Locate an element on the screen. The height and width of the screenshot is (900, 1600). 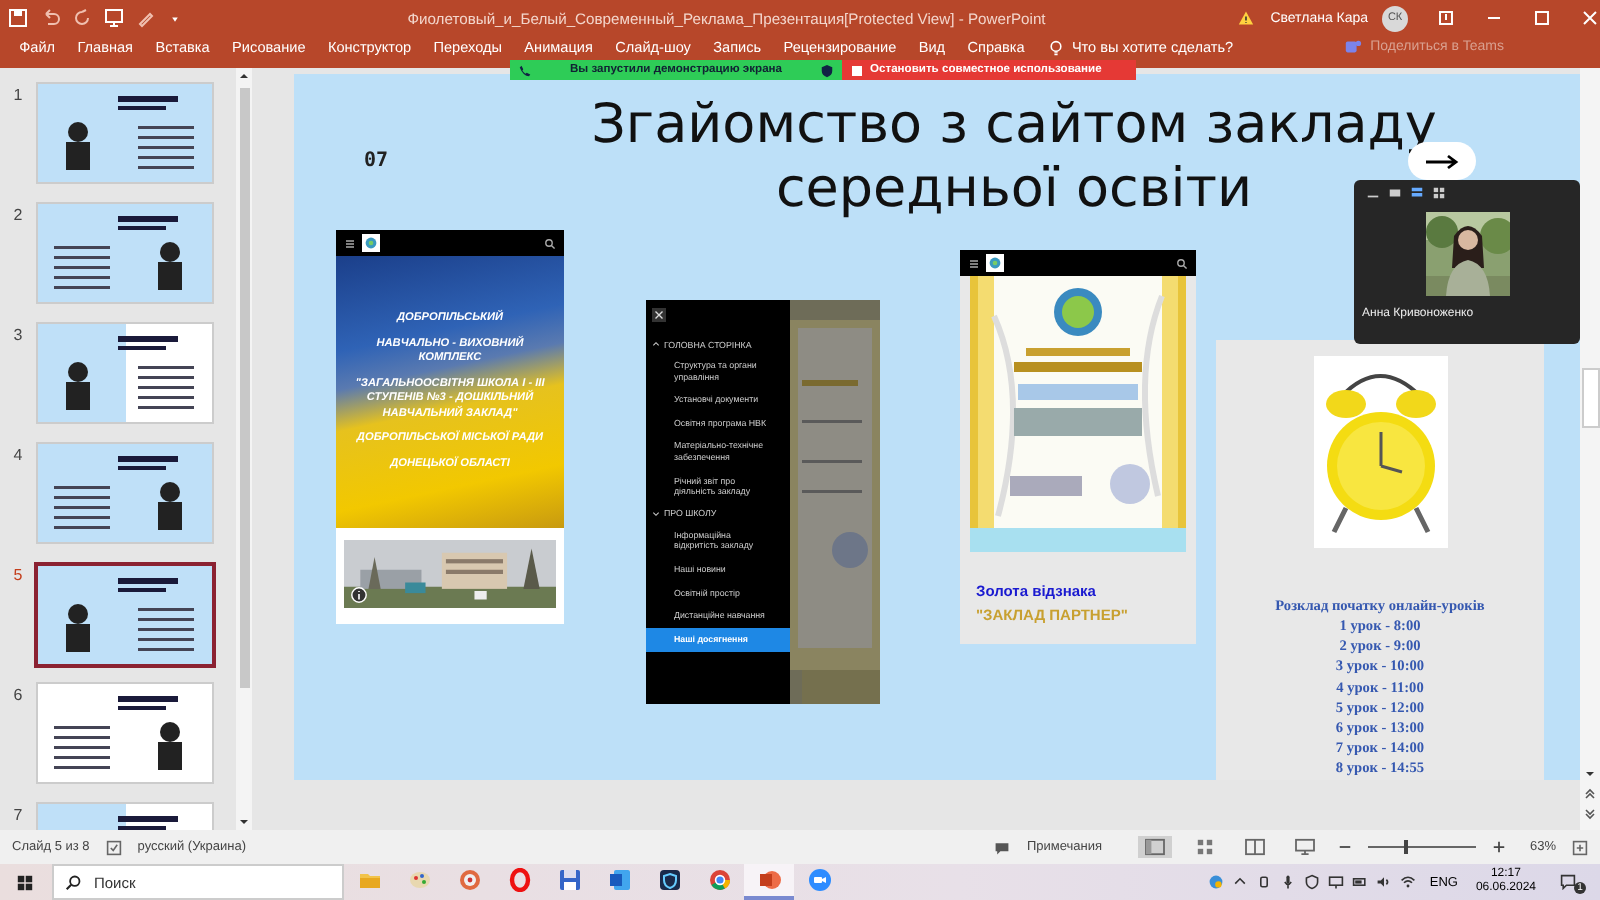
wifi-icon is located at coordinates (1407, 882).